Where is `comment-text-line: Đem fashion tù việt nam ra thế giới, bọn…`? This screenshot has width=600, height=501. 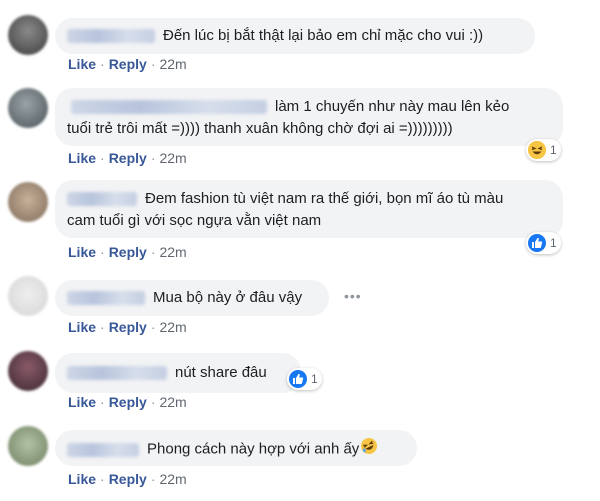 comment-text-line: Đem fashion tù việt nam ra thế giới, bọn… is located at coordinates (324, 198).